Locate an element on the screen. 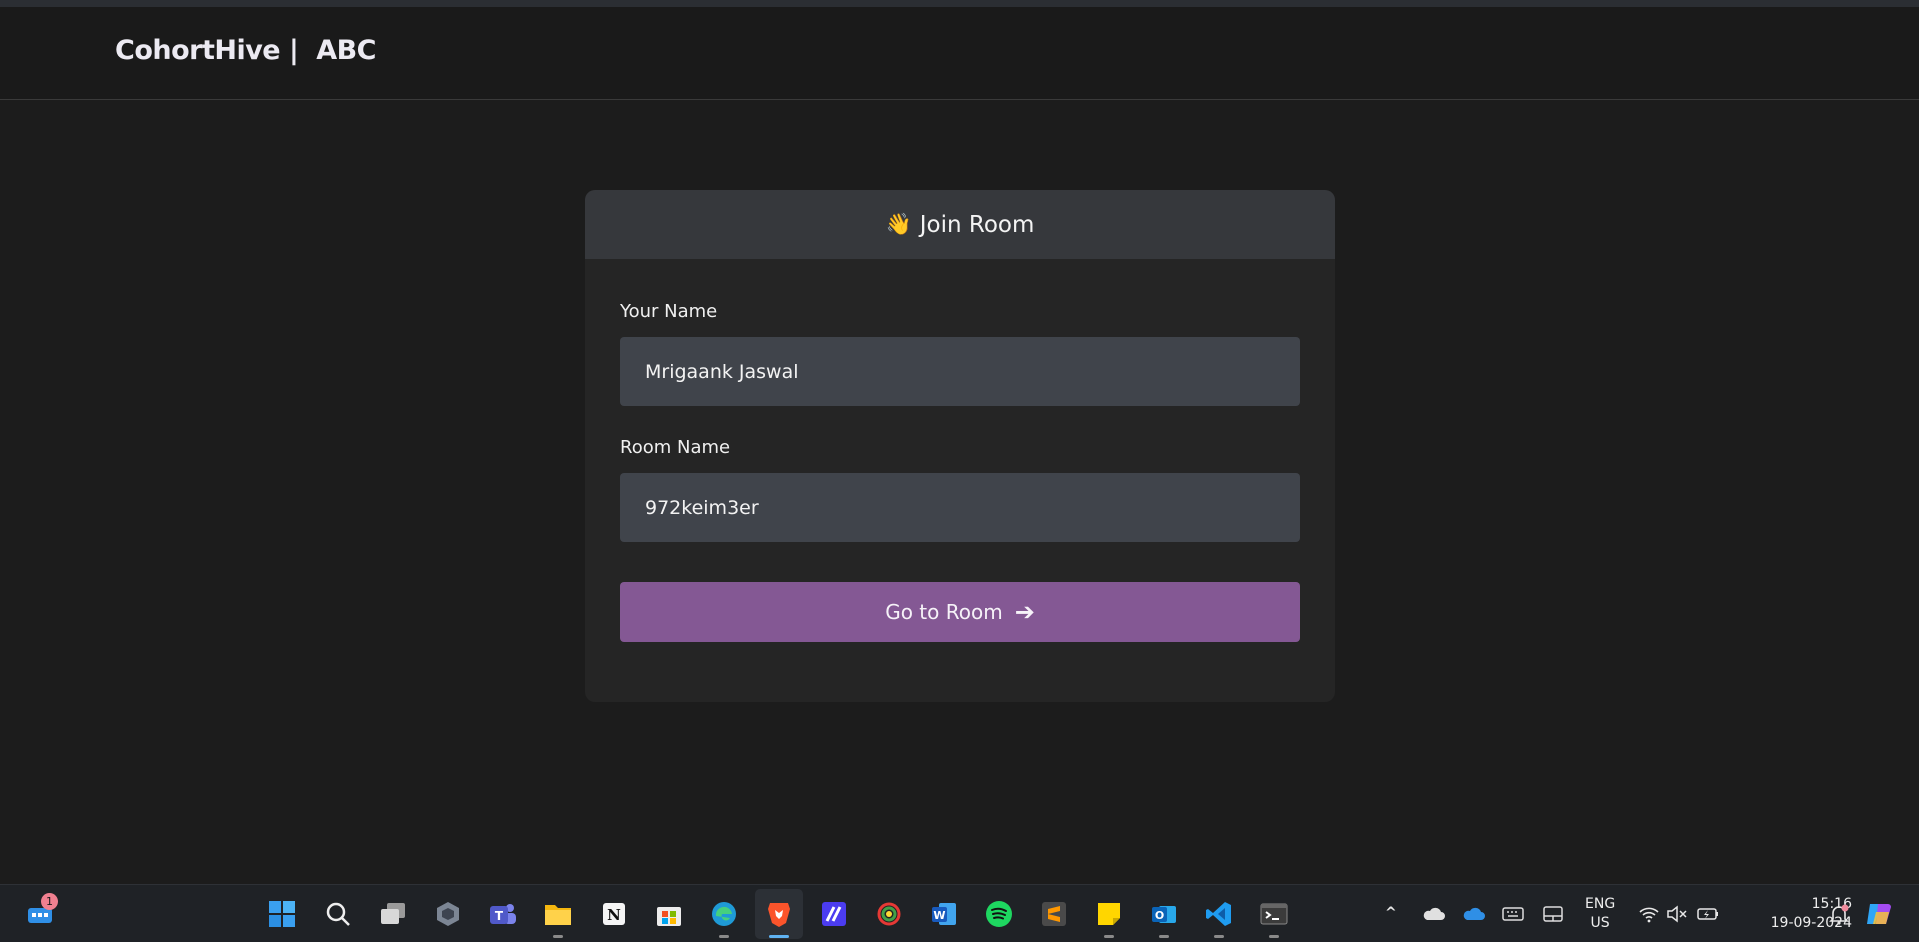 The height and width of the screenshot is (942, 1919). outlook-icon: O is located at coordinates (1164, 918).